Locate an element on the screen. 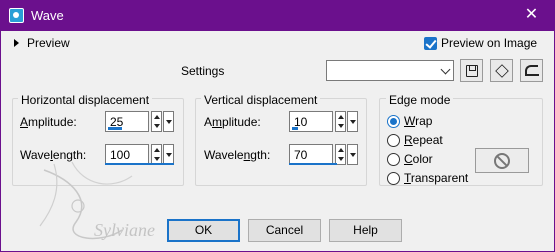 Image resolution: width=555 pixels, height=252 pixels. ok-button: OK is located at coordinates (203, 230).